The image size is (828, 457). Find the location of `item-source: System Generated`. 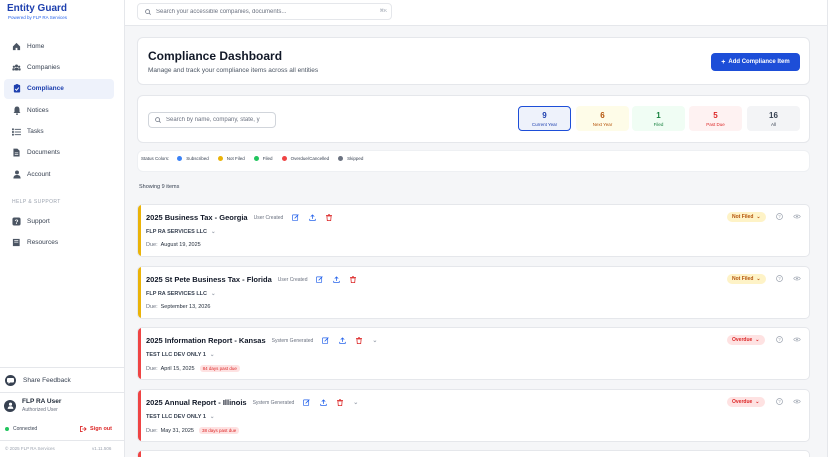

item-source: System Generated is located at coordinates (292, 340).